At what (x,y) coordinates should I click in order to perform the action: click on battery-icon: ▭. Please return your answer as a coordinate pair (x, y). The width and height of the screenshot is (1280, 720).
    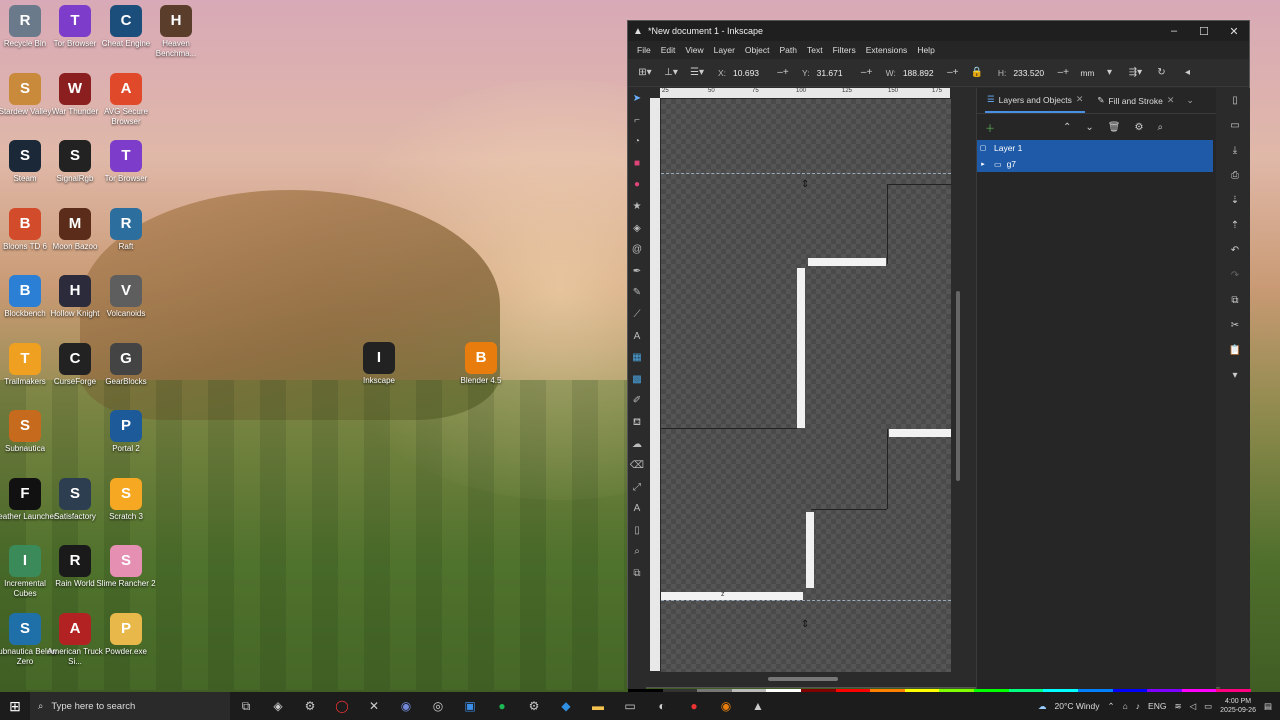
    Looking at the image, I should click on (1208, 706).